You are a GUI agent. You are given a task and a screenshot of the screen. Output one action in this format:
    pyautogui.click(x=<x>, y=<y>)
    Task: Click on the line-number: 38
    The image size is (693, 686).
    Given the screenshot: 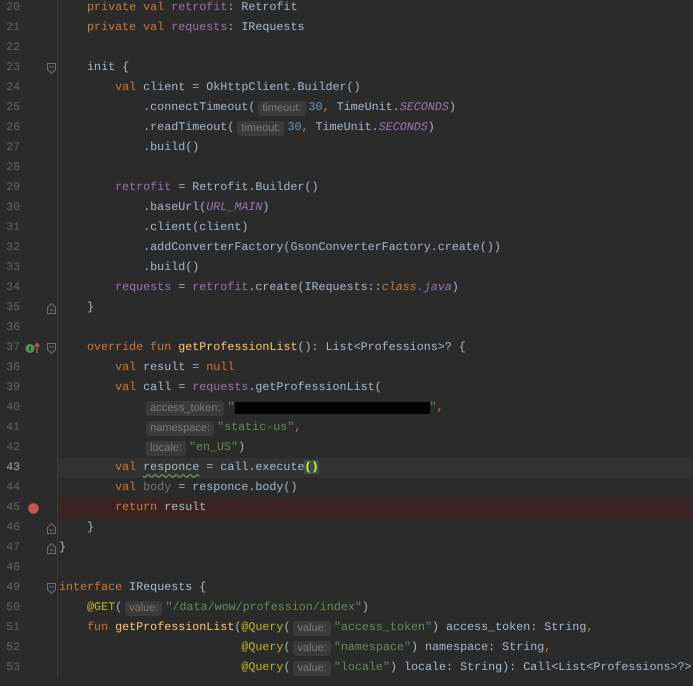 What is the action you would take?
    pyautogui.click(x=12, y=368)
    